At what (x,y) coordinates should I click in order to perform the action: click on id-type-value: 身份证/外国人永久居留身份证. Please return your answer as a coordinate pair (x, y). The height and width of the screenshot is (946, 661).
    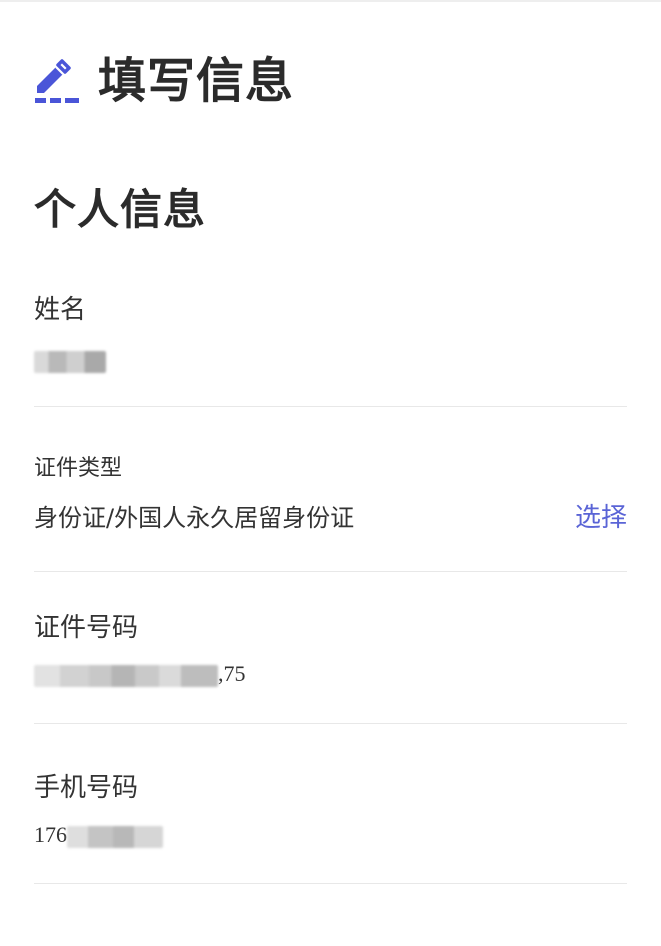
    Looking at the image, I should click on (194, 518).